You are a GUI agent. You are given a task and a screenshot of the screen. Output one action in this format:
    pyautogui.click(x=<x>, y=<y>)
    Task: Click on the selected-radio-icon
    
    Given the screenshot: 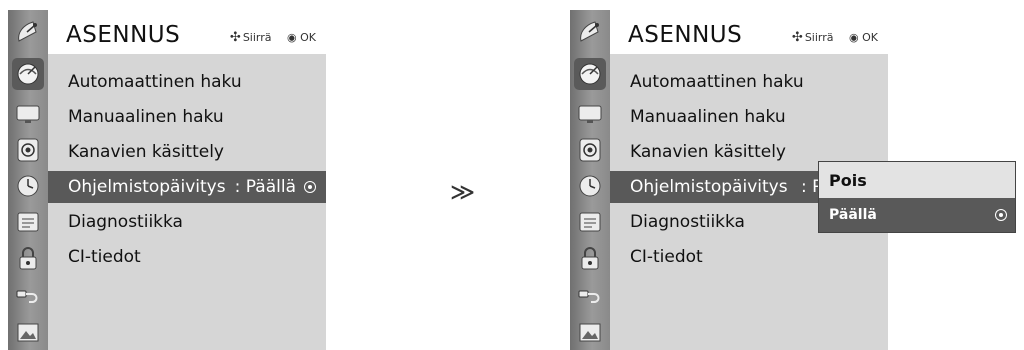 What is the action you would take?
    pyautogui.click(x=1001, y=215)
    